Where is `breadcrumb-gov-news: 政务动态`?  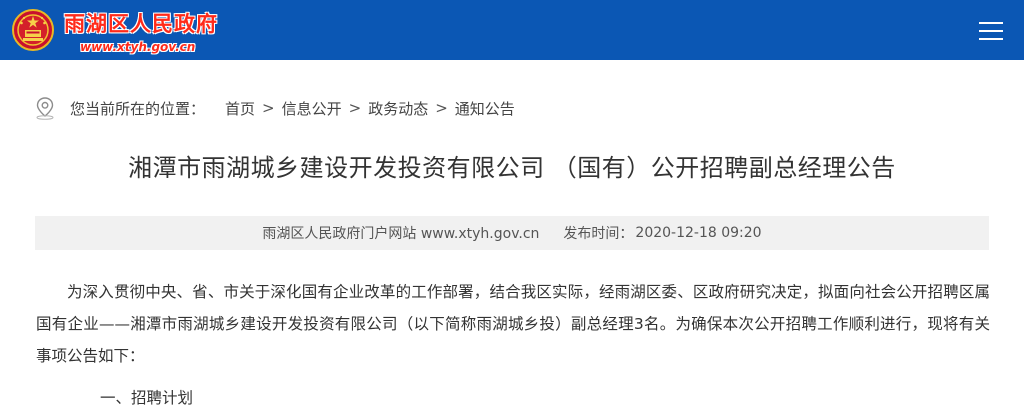
breadcrumb-gov-news: 政务动态 is located at coordinates (398, 108).